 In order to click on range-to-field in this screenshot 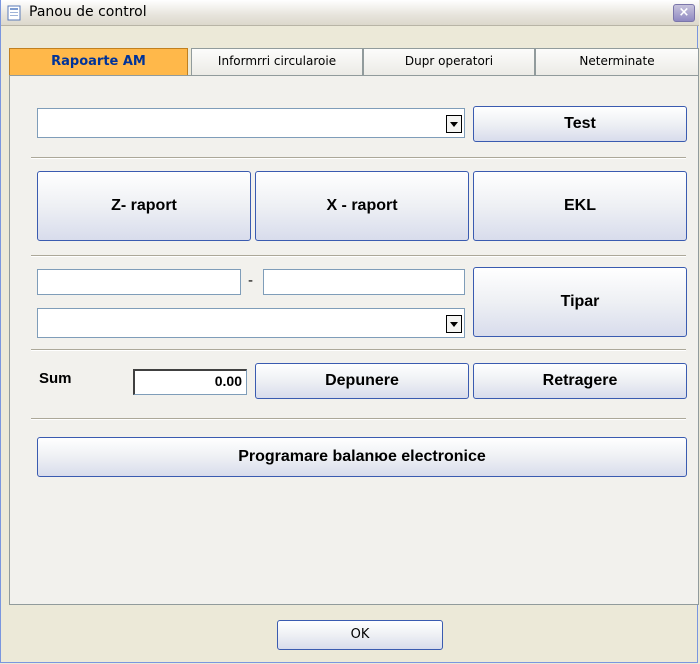, I will do `click(364, 282)`.